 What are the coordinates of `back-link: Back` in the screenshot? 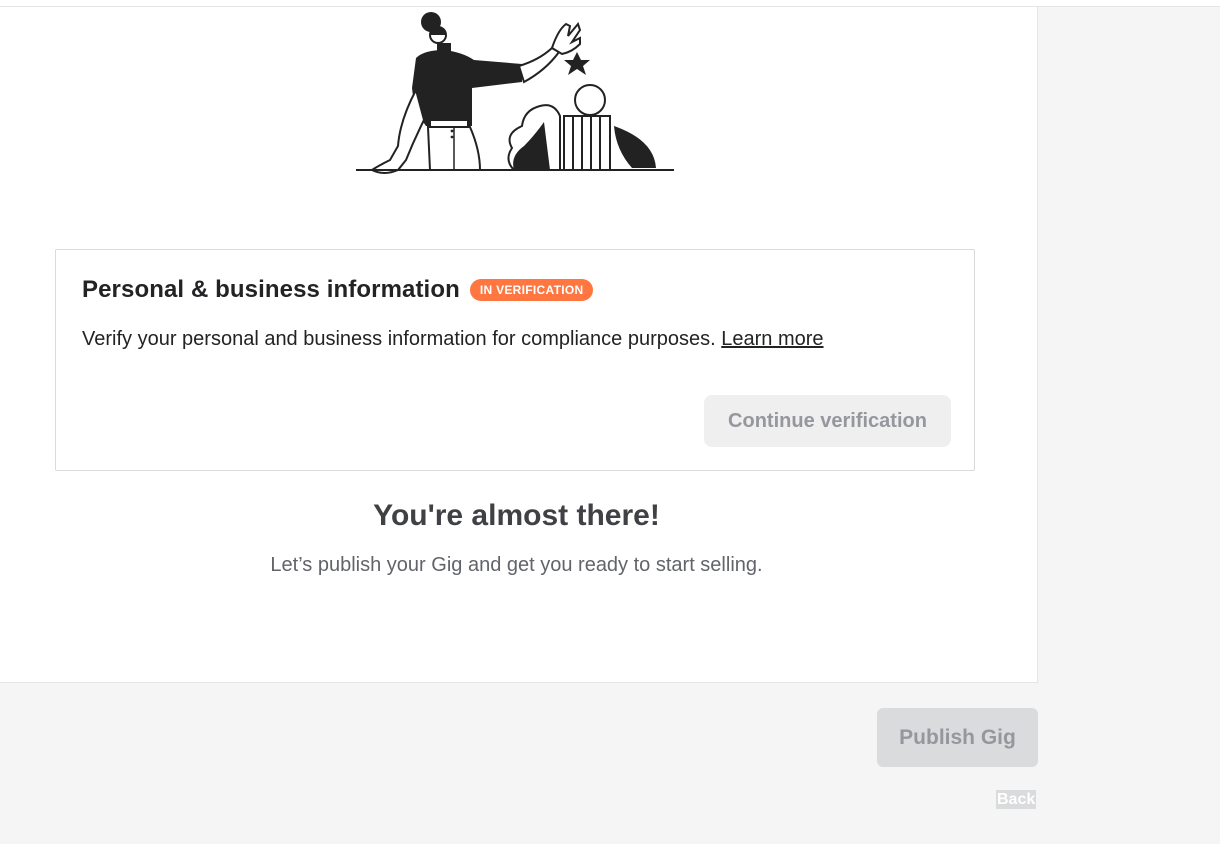 It's located at (1016, 799).